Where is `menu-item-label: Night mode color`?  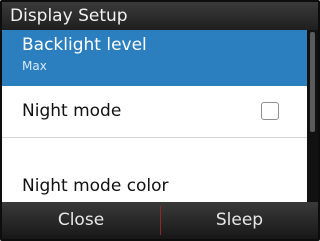 menu-item-label: Night mode color is located at coordinates (95, 186).